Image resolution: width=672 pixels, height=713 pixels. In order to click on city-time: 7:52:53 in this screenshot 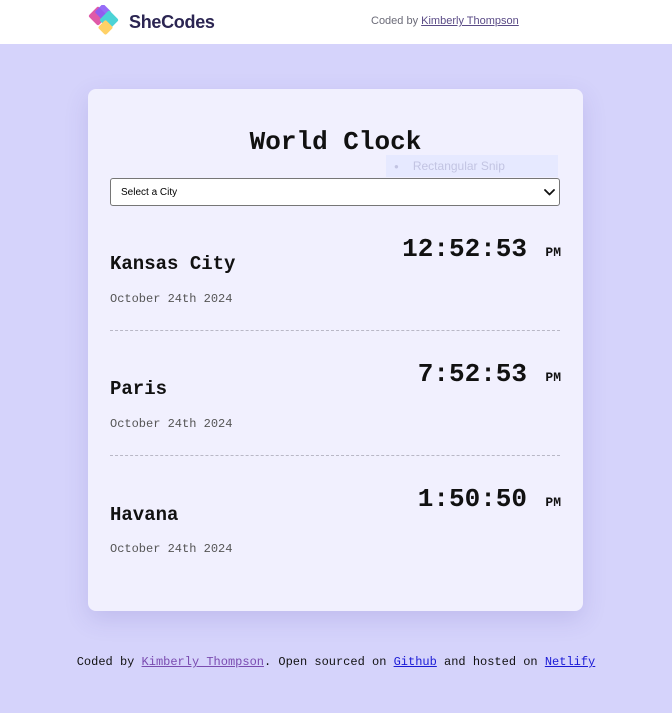, I will do `click(472, 374)`.